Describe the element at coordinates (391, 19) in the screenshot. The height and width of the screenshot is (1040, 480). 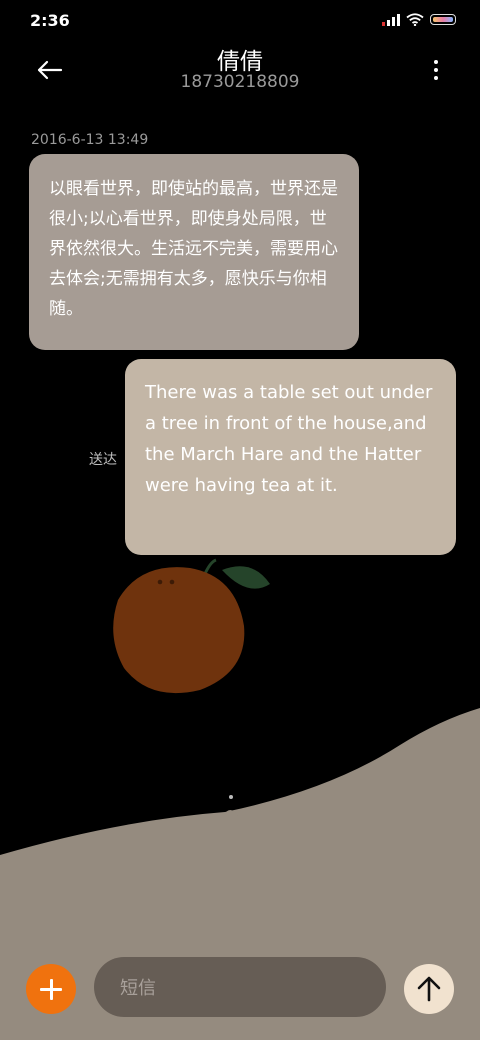
I see `signal-icon` at that location.